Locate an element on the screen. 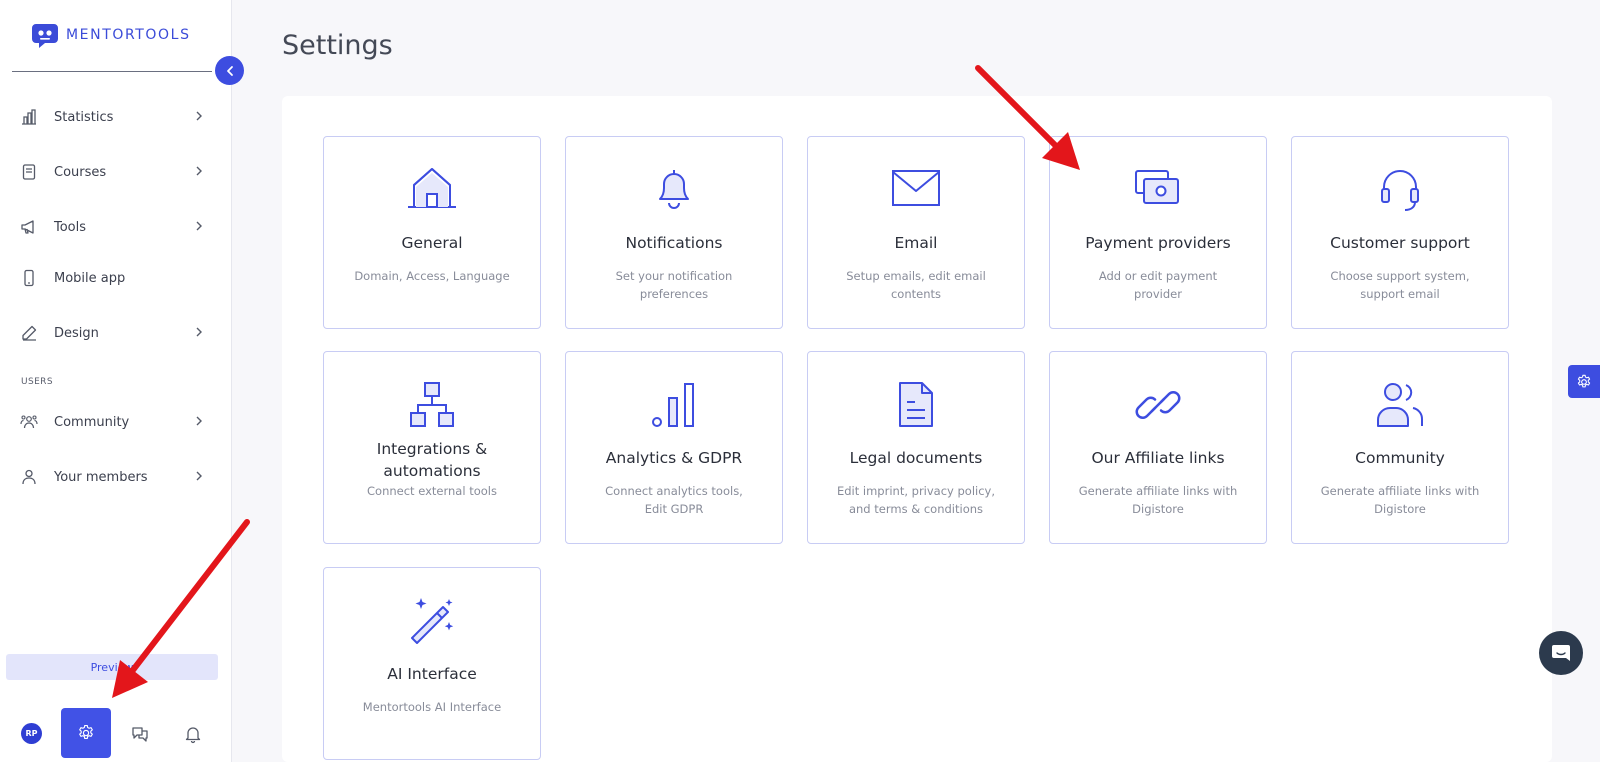 The width and height of the screenshot is (1600, 762). sidebar-item-design: Design is located at coordinates (112, 333).